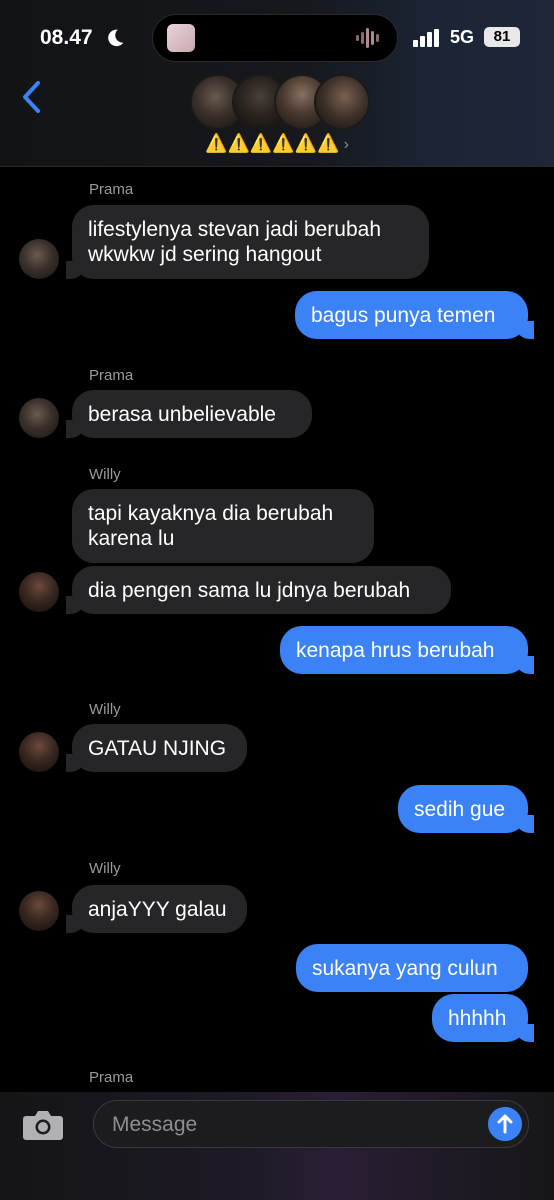 This screenshot has width=554, height=1200. Describe the element at coordinates (182, 414) in the screenshot. I see `message-text: berasa unbelievable` at that location.